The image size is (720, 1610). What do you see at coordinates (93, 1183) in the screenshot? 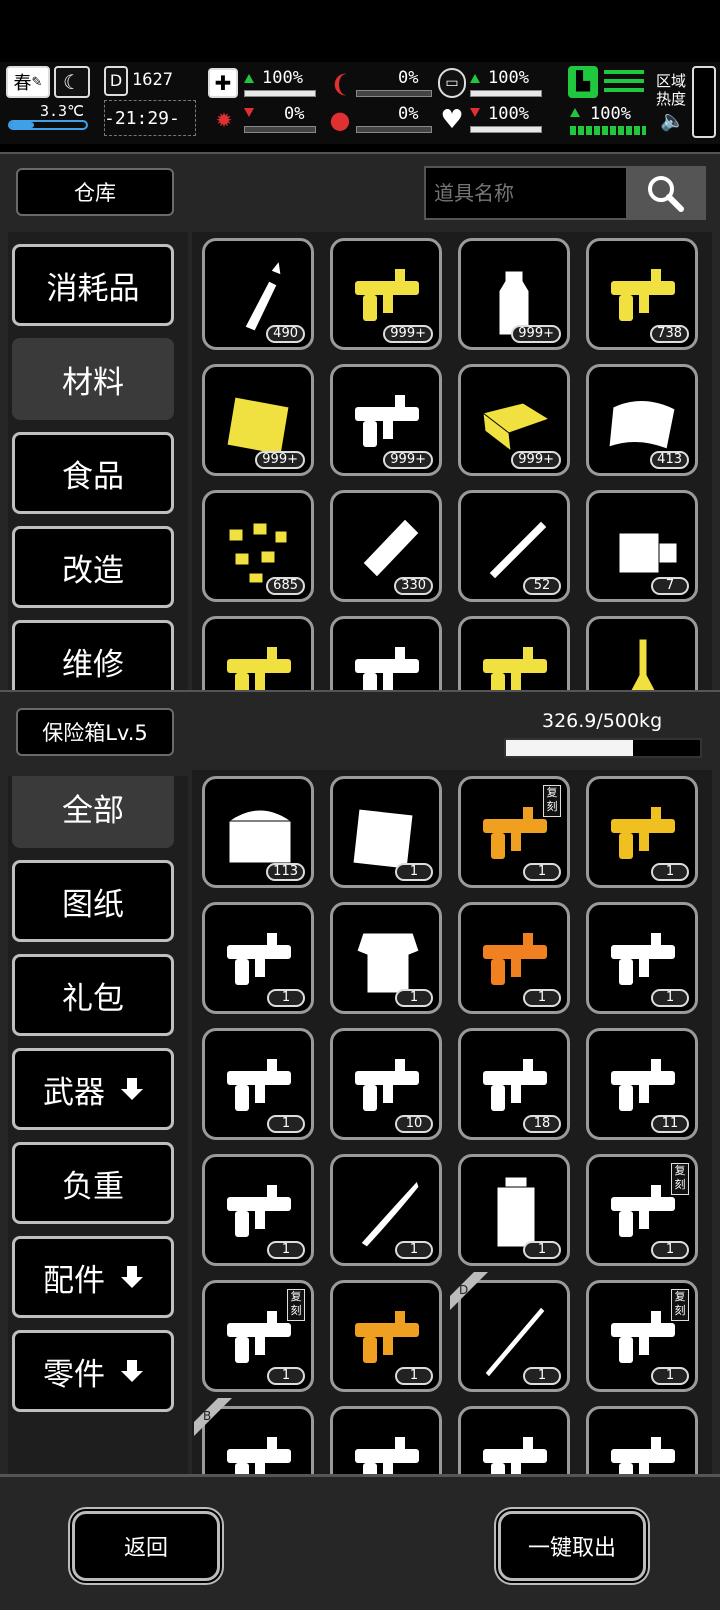
I see `category-tab: 负重` at bounding box center [93, 1183].